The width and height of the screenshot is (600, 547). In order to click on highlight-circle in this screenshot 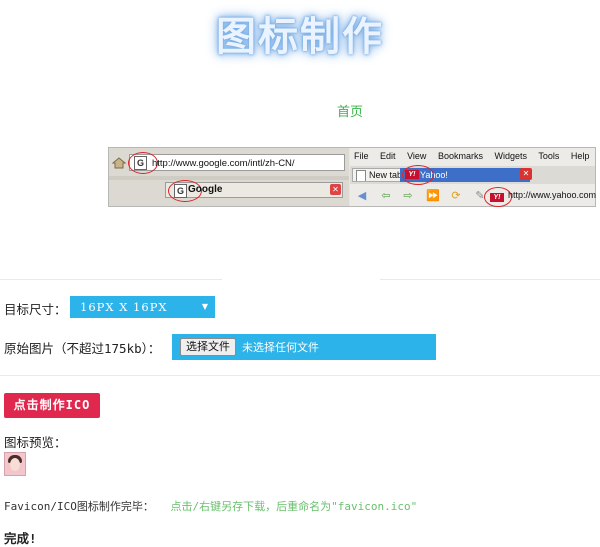, I will do `click(418, 175)`.